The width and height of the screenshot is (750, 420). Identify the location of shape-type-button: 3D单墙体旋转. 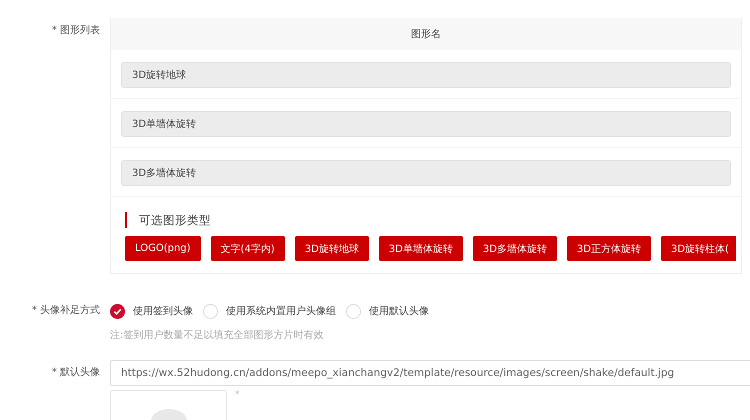
(420, 248).